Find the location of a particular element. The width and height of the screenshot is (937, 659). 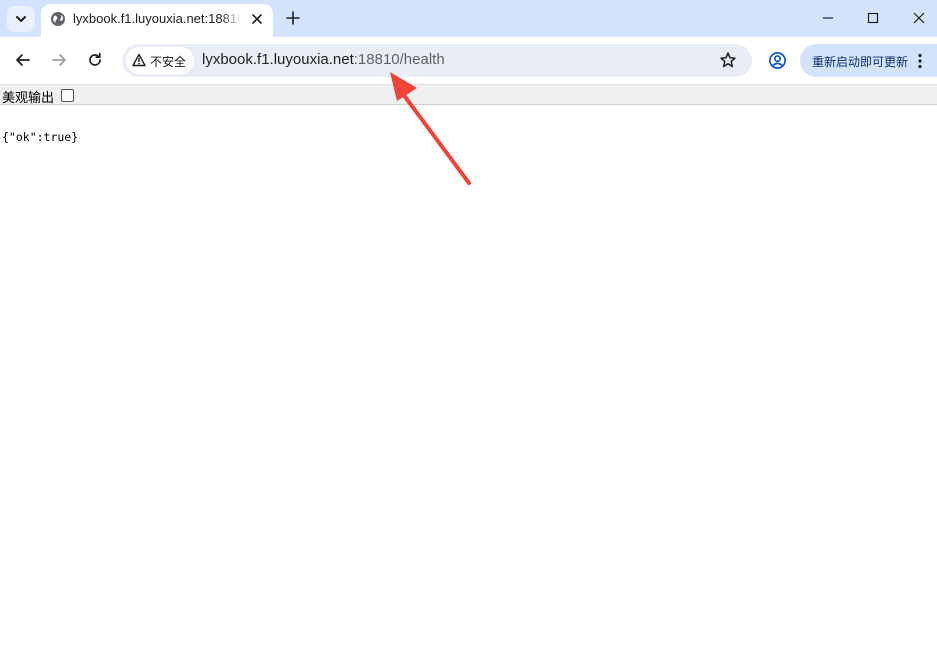

back-arrow-icon is located at coordinates (23, 60).